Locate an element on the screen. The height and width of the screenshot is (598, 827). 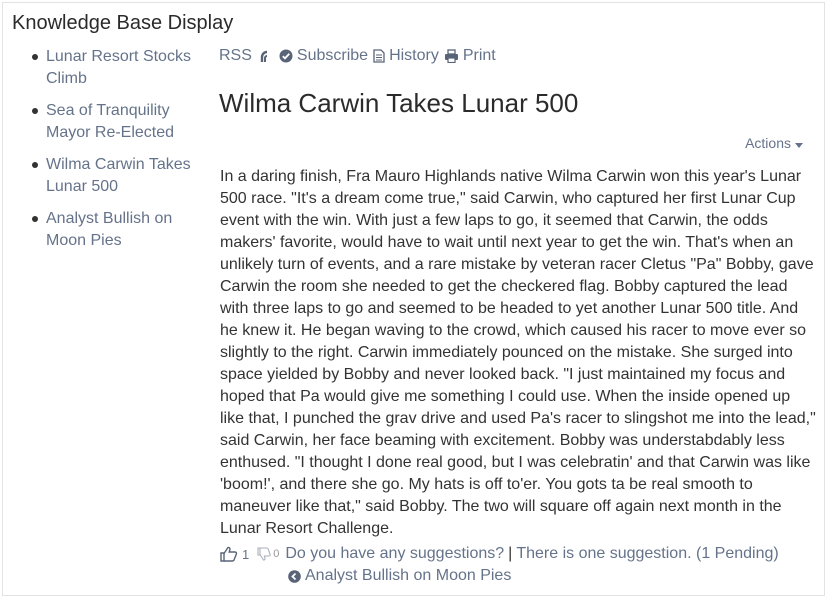
print-button: Print is located at coordinates (470, 56).